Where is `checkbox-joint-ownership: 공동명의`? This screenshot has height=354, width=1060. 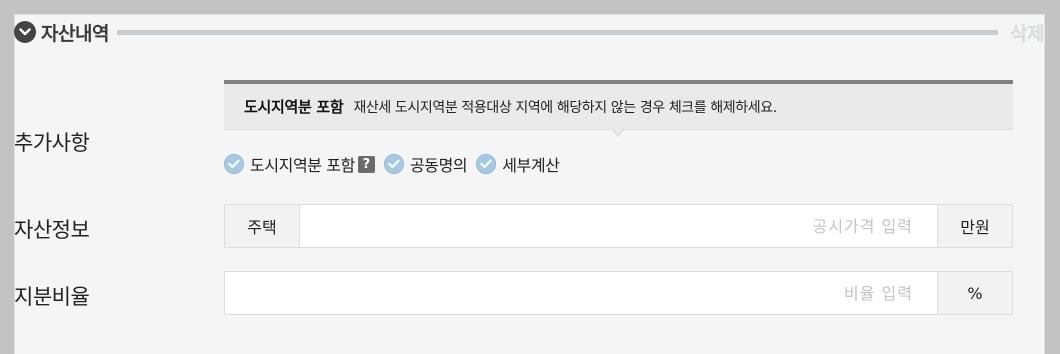
checkbox-joint-ownership: 공동명의 is located at coordinates (425, 164).